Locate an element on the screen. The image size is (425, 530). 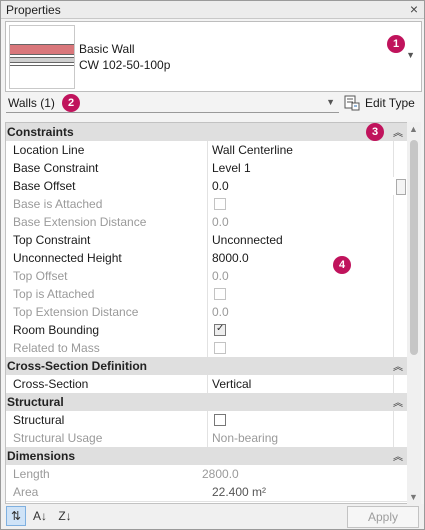
property-row: Structural Usage Non-bearing is located at coordinates (207, 438).